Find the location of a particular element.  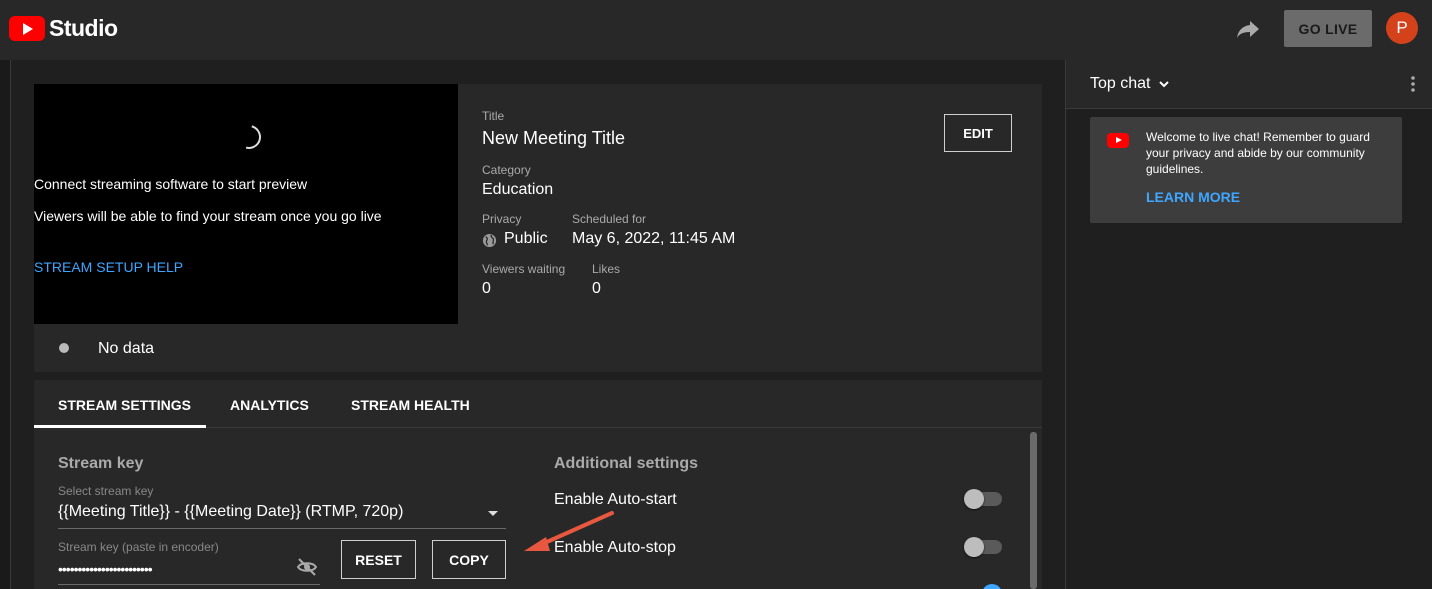

globe-icon is located at coordinates (489, 240).